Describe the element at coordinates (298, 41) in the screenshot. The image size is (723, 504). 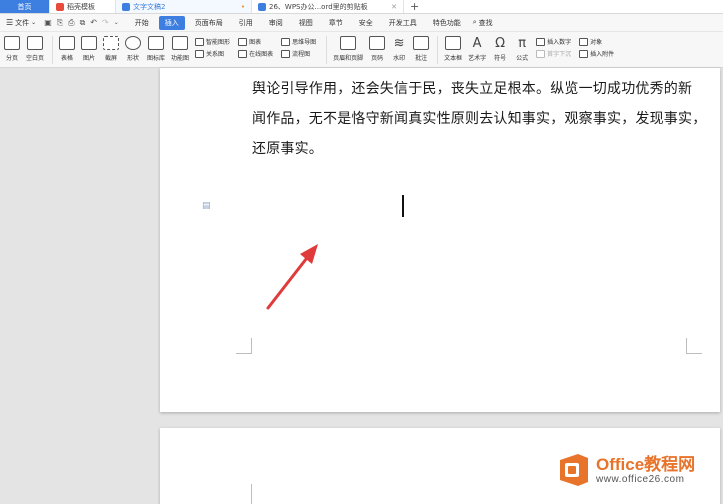
I see `mind-map-button: 思维导图` at that location.